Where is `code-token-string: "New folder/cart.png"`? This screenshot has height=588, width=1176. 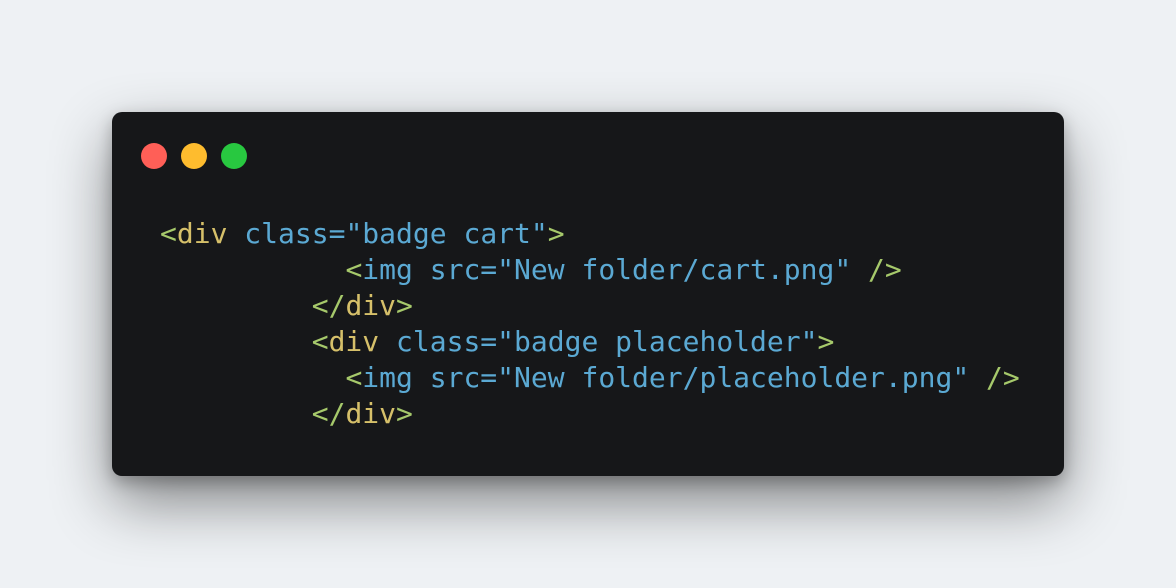 code-token-string: "New folder/cart.png" is located at coordinates (674, 269).